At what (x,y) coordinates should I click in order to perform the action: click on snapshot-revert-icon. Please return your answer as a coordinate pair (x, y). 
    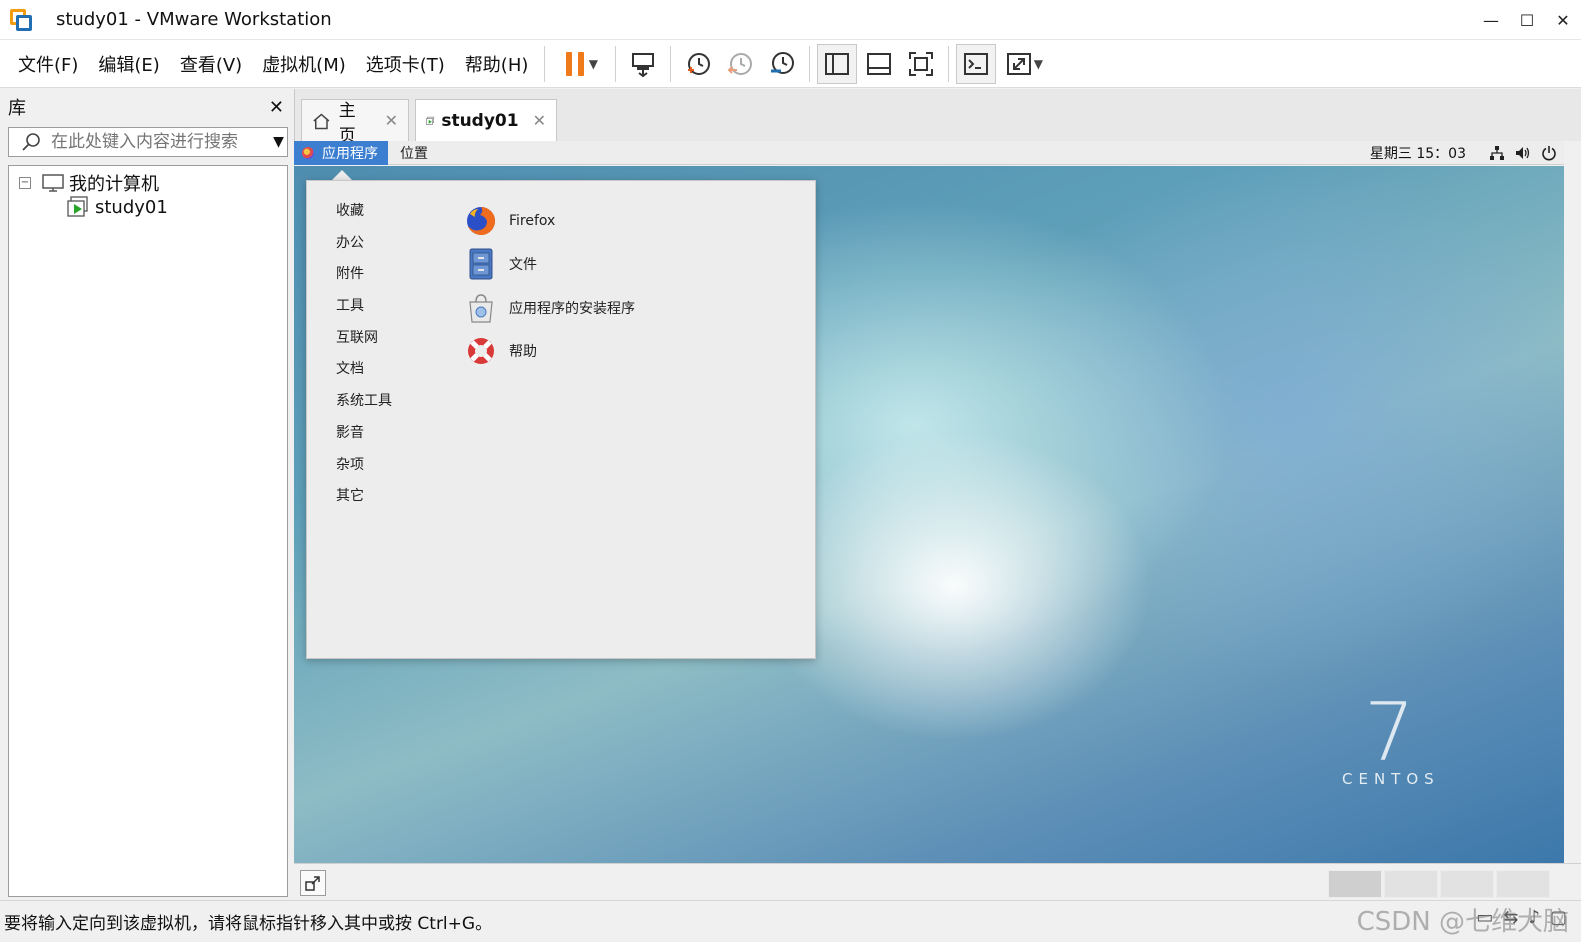
    Looking at the image, I should click on (740, 63).